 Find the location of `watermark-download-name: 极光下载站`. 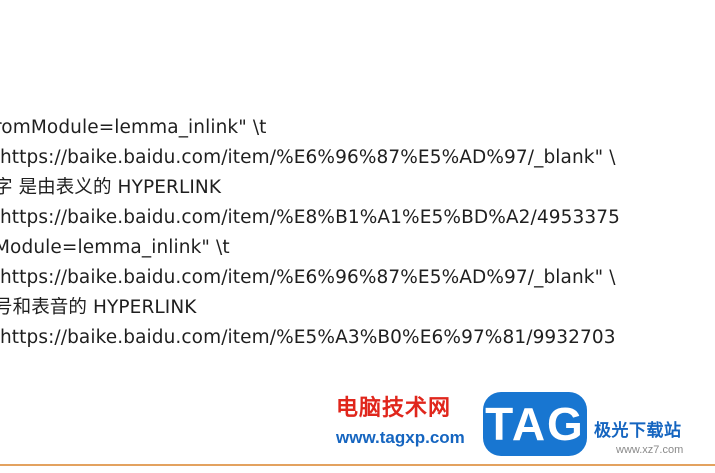

watermark-download-name: 极光下载站 is located at coordinates (638, 431).